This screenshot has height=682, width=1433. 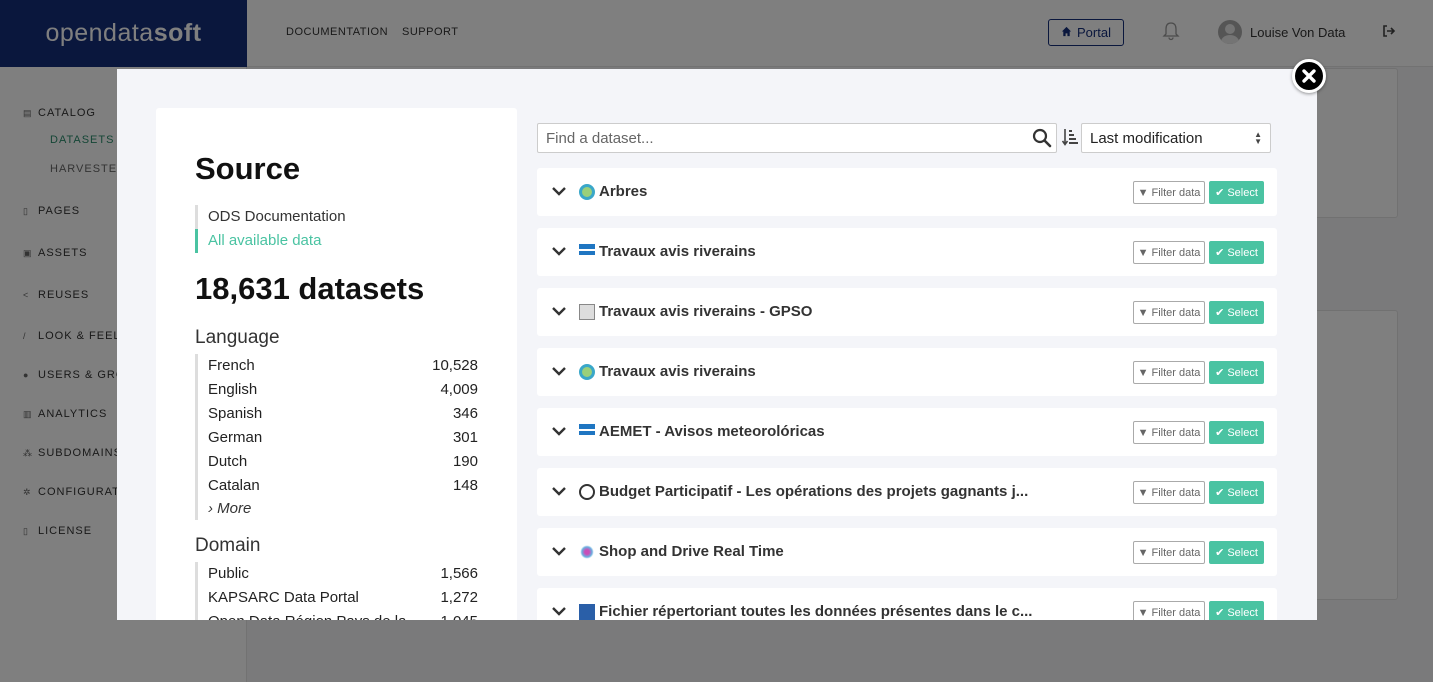 What do you see at coordinates (1069, 137) in the screenshot?
I see `sort-icon` at bounding box center [1069, 137].